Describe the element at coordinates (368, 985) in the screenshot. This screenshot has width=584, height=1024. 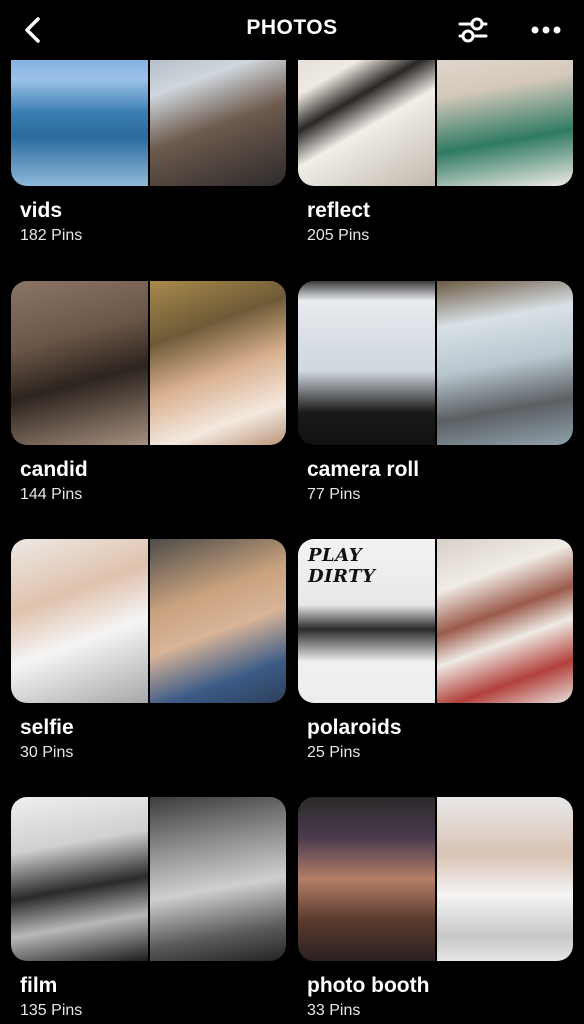
I see `board-title: photo booth` at that location.